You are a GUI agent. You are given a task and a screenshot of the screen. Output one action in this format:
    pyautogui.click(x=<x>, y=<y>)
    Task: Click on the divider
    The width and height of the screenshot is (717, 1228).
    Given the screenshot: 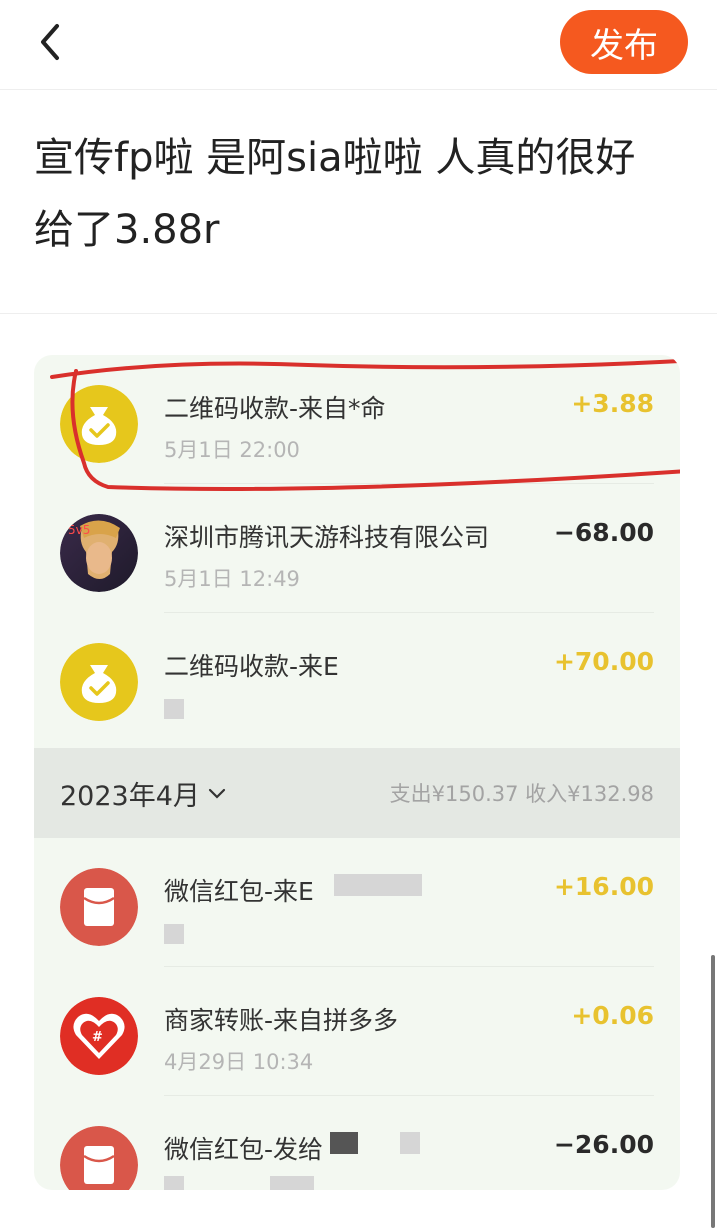 What is the action you would take?
    pyautogui.click(x=358, y=313)
    